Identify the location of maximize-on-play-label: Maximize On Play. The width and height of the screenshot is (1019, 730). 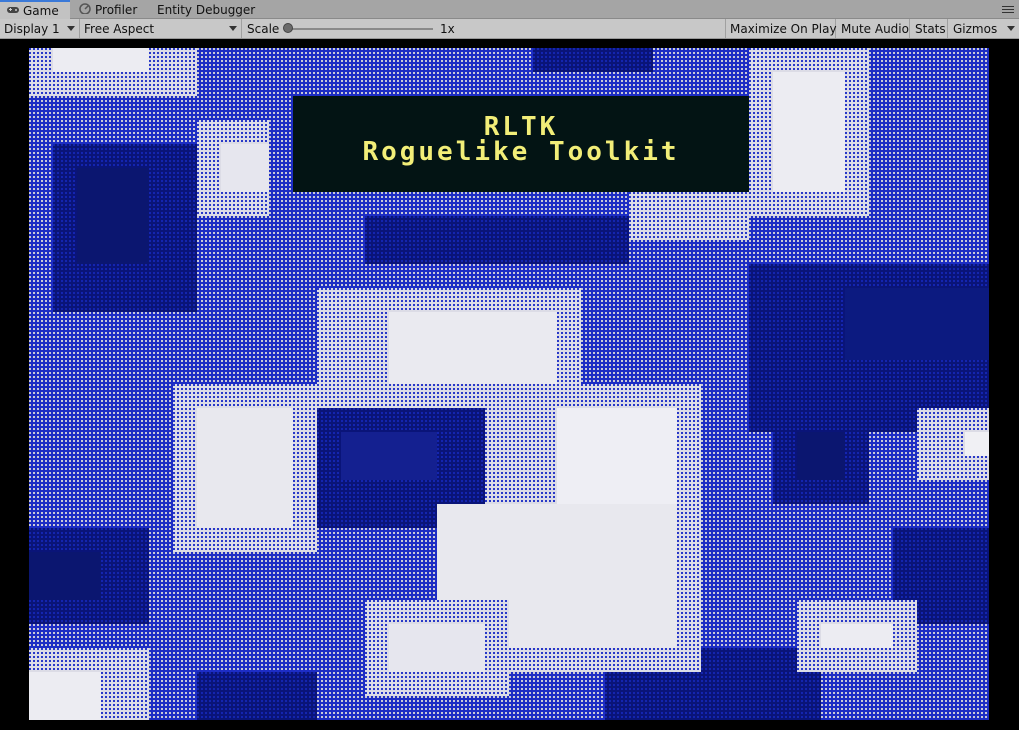
(783, 28).